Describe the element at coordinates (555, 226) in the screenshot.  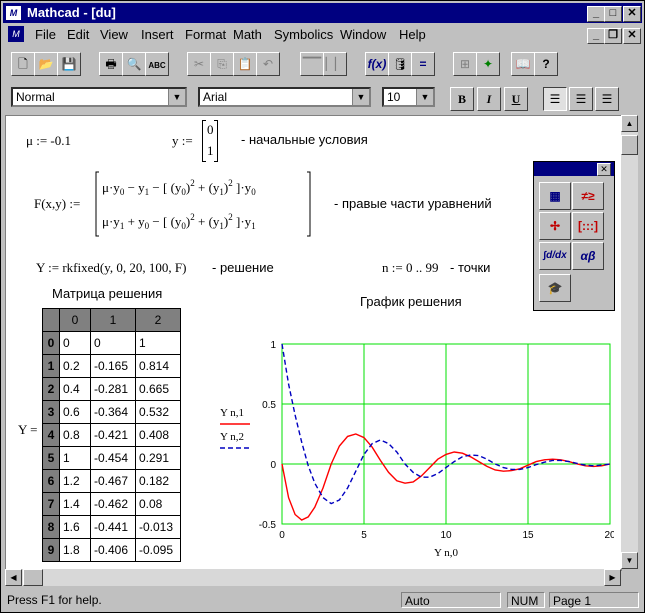
I see `graph-button: ✢` at that location.